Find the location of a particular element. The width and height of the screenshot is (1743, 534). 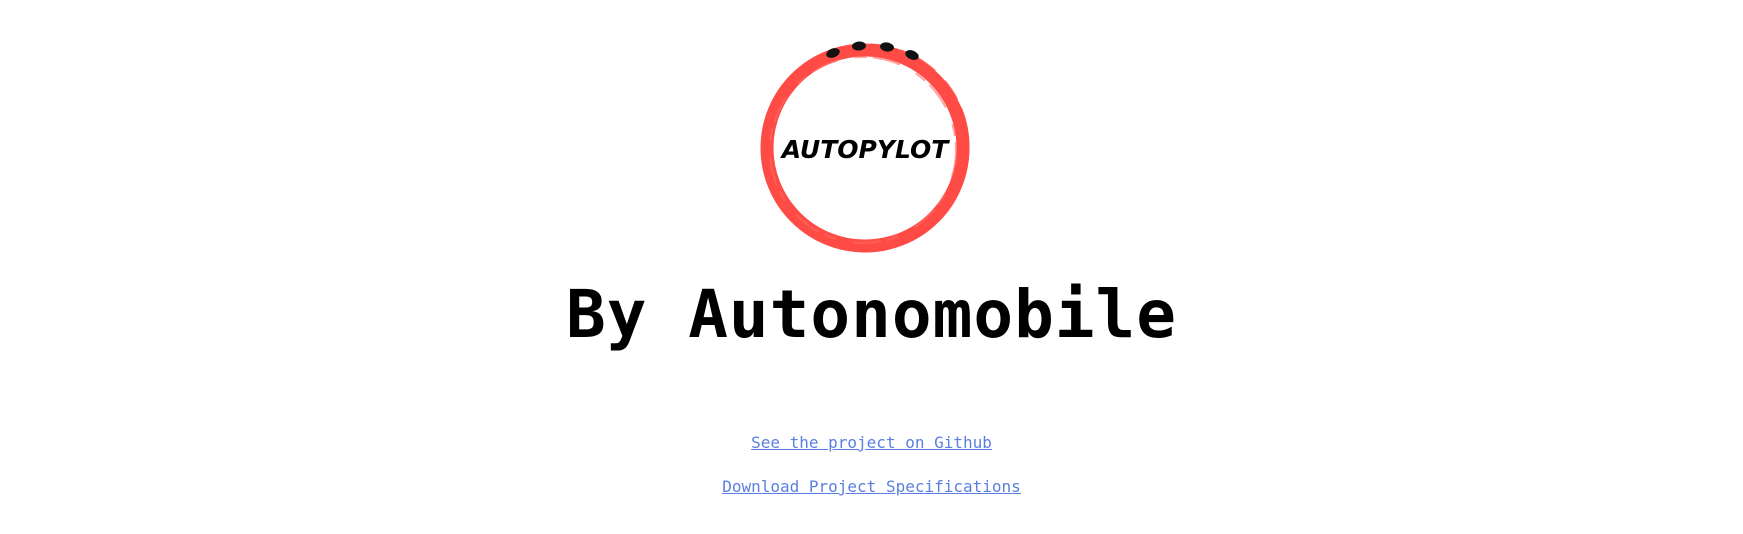

page-title: By Autonomobile is located at coordinates (871, 314).